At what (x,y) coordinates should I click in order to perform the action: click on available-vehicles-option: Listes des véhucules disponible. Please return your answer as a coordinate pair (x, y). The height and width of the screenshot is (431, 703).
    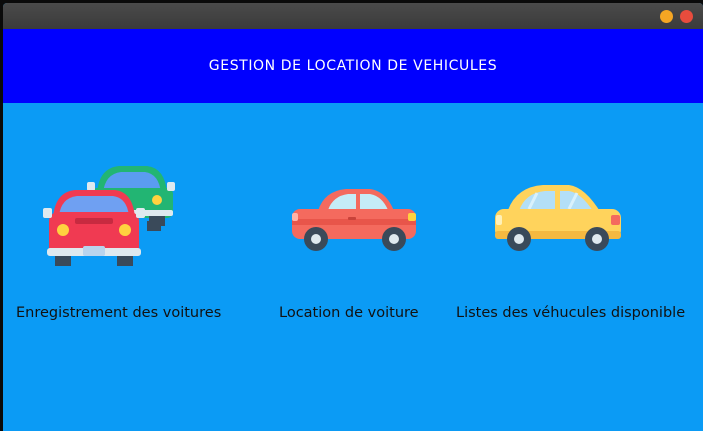
    Looking at the image, I should click on (577, 243).